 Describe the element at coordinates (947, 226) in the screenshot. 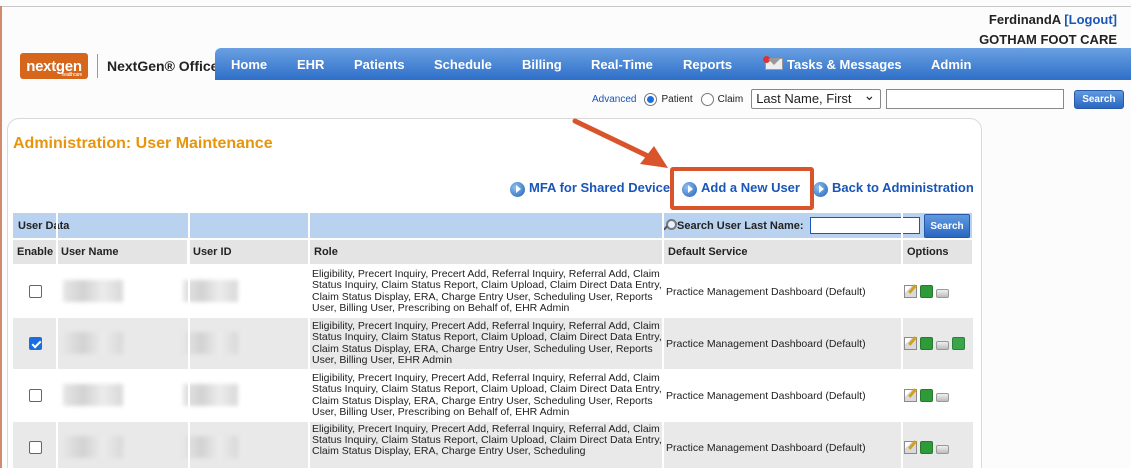

I see `last-name-search-button: Search` at that location.